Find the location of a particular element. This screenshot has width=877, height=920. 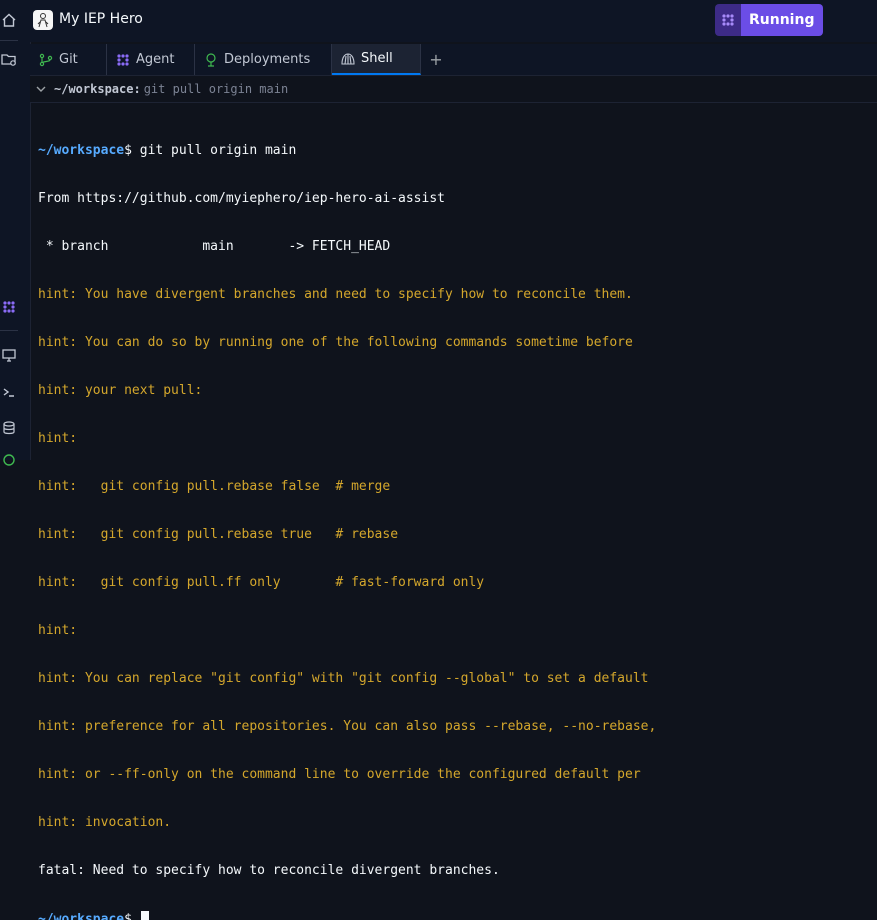

hint-line: hint: invocation. is located at coordinates (105, 822).